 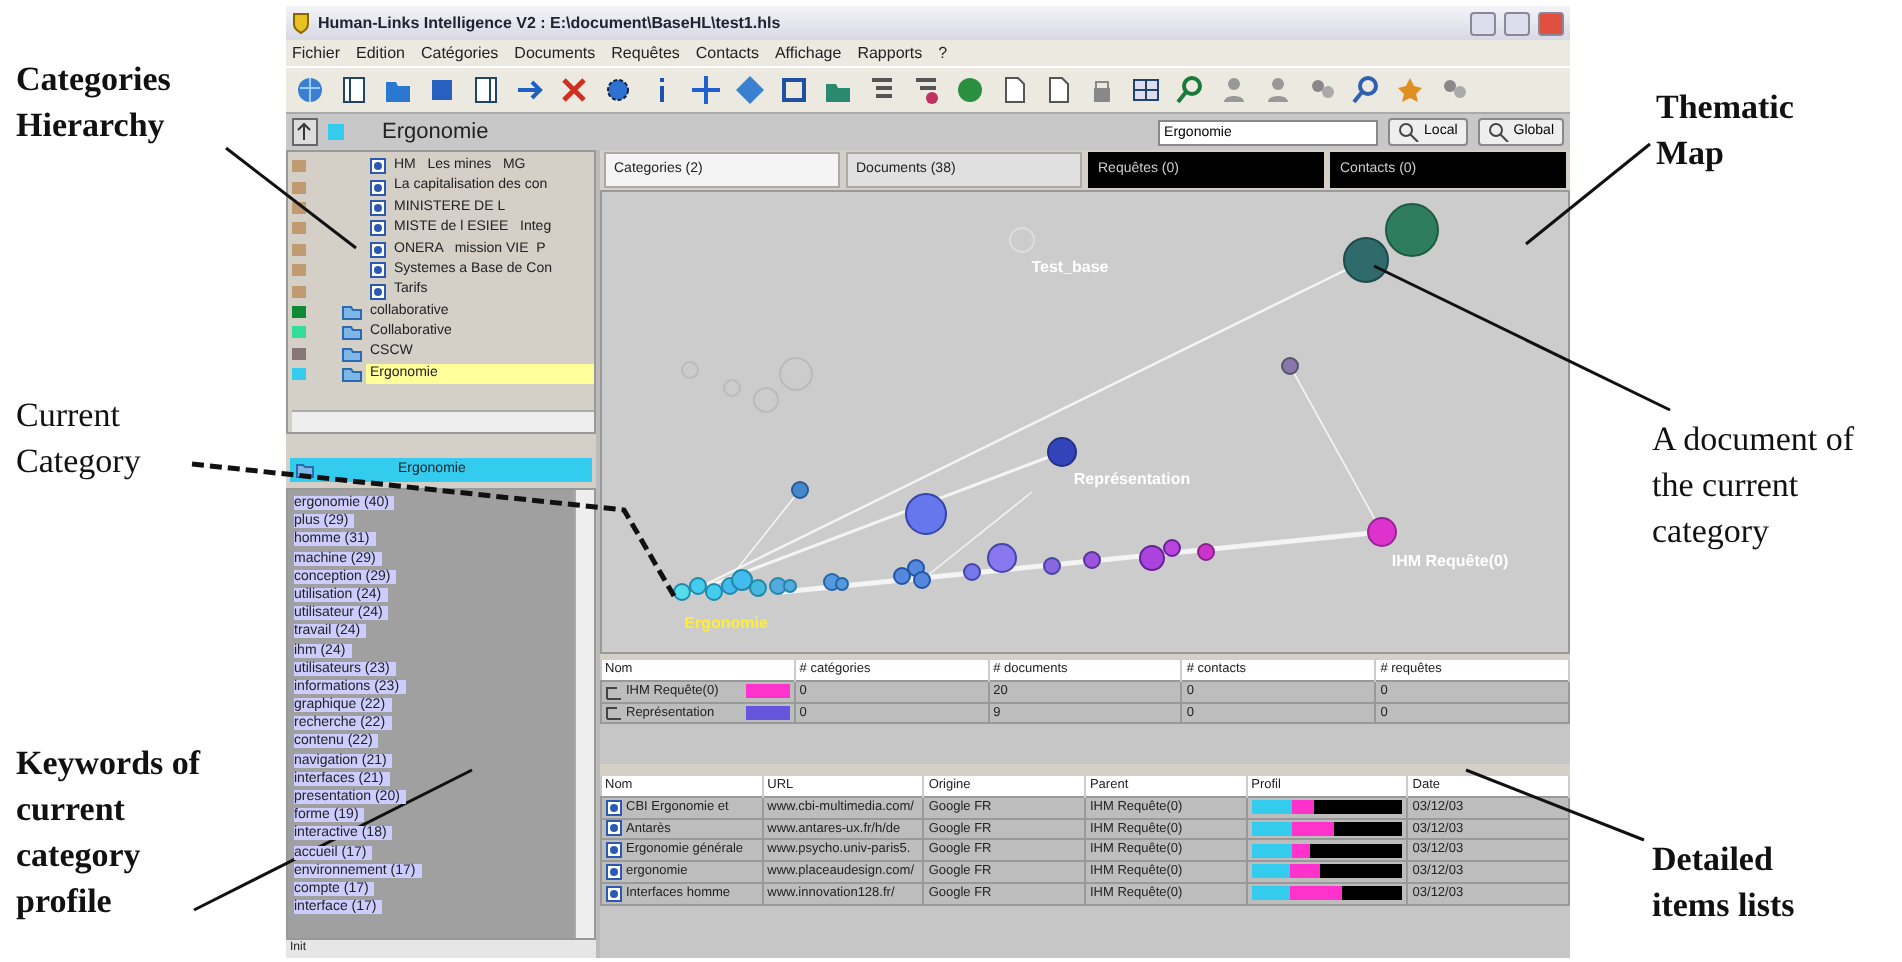 I want to click on menu-item: Requêtes, so click(x=645, y=53).